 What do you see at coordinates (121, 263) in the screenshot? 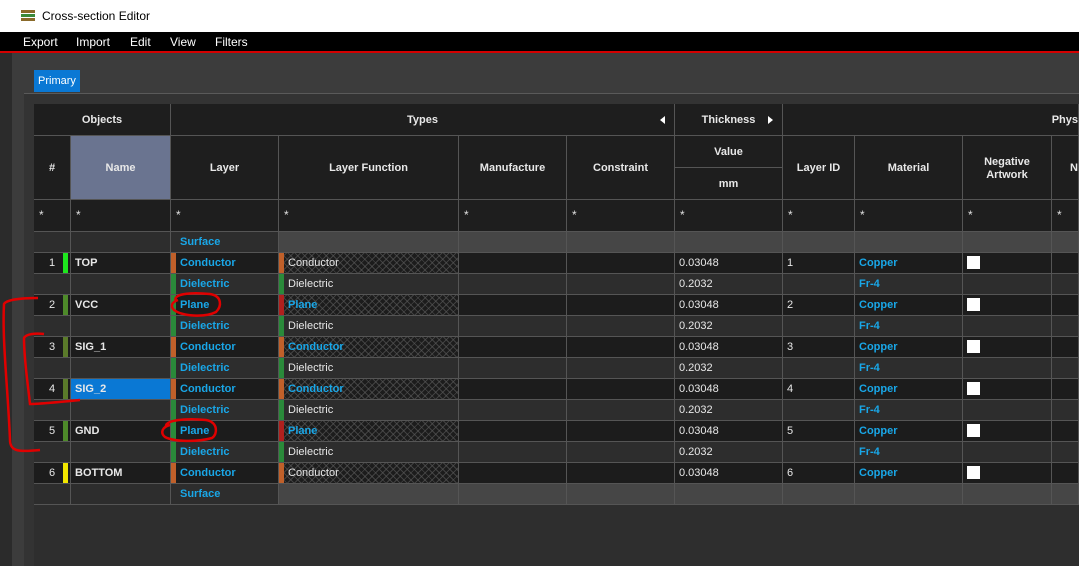
I see `layer-name-cell: TOP` at bounding box center [121, 263].